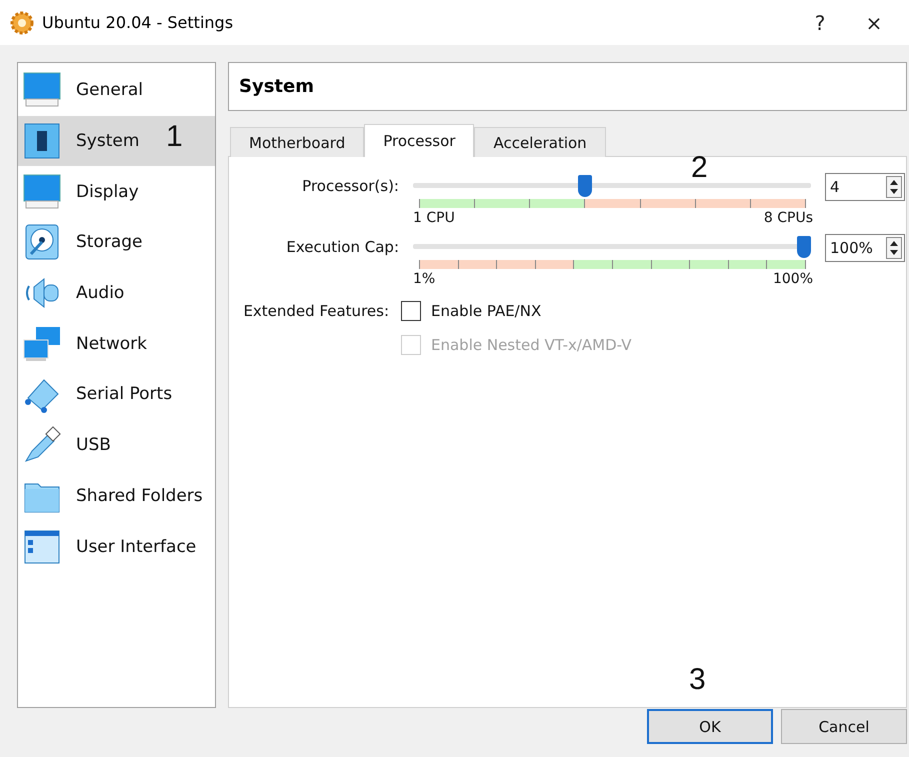  What do you see at coordinates (874, 22) in the screenshot?
I see `close-button: ×` at bounding box center [874, 22].